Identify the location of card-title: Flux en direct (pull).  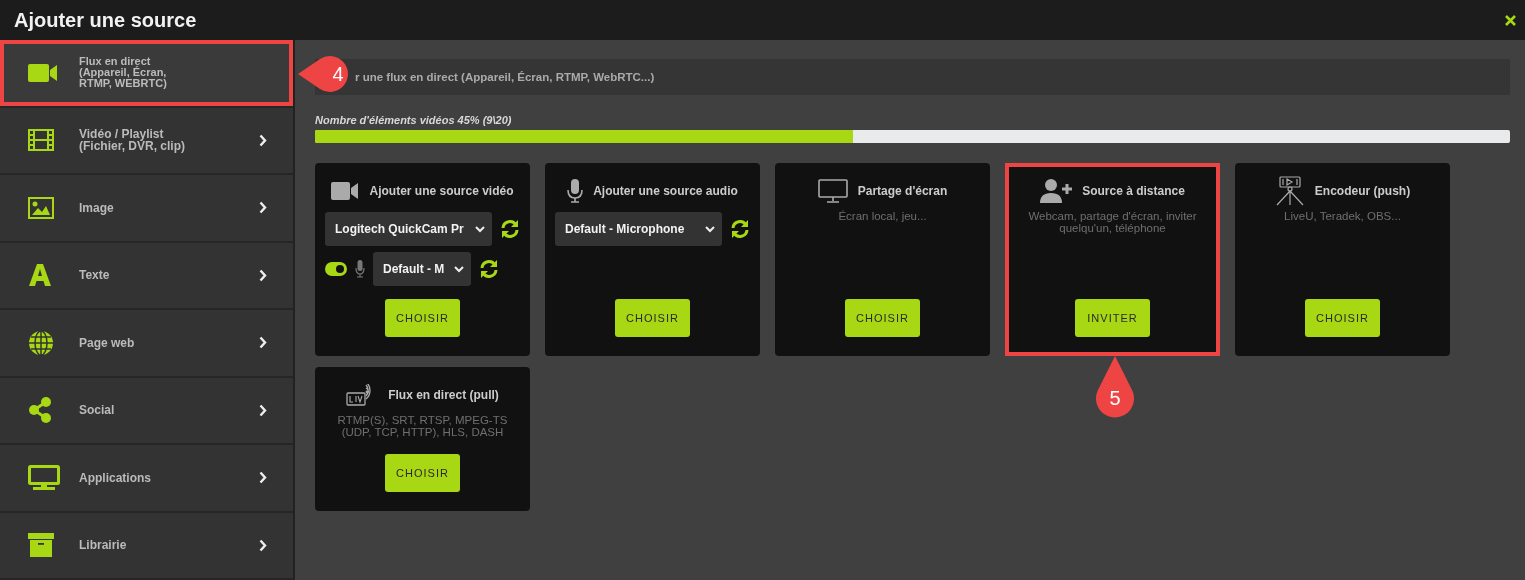
(443, 395).